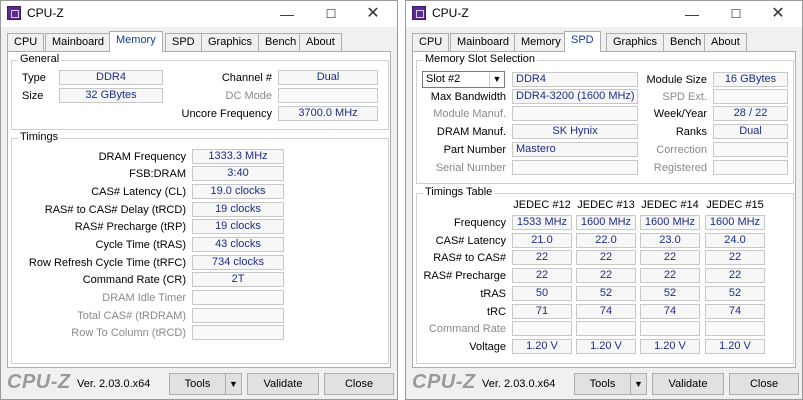 The height and width of the screenshot is (400, 803). I want to click on trfc-label: Row Refresh Cycle Time (tRFC), so click(107, 263).